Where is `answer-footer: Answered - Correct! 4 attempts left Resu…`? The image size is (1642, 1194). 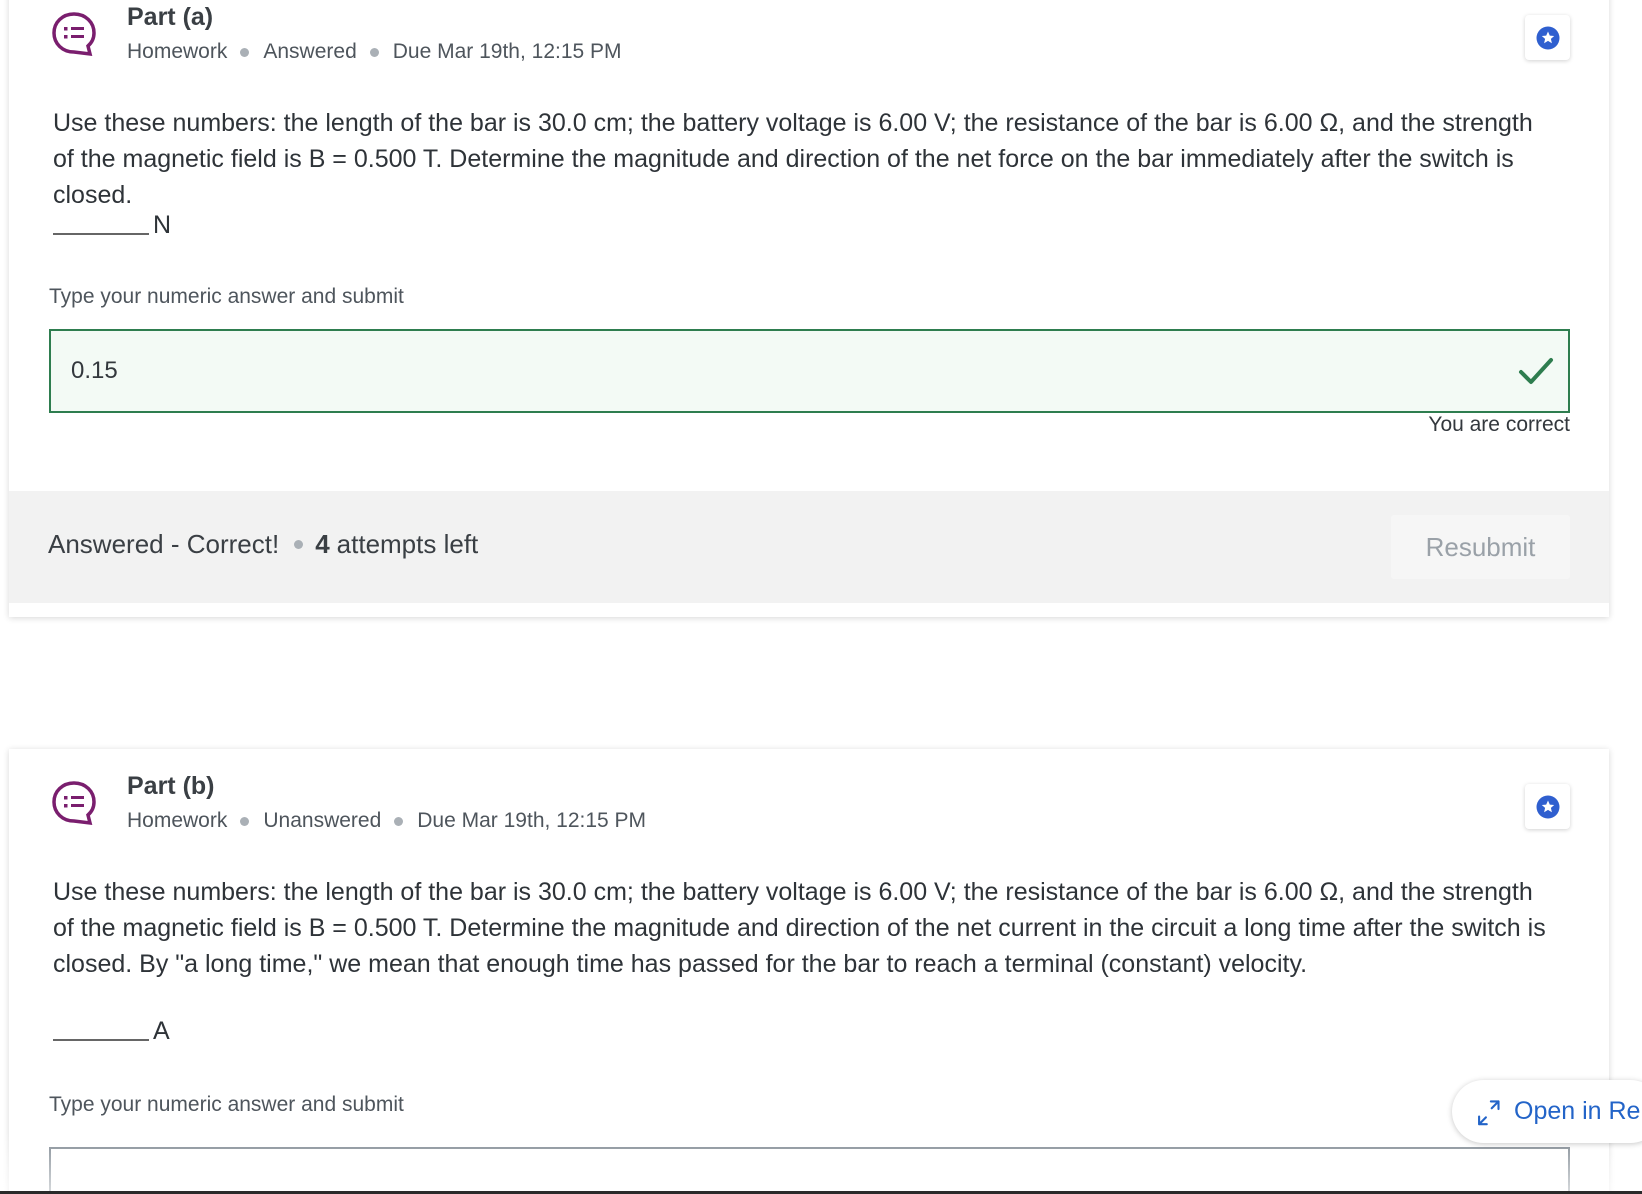
answer-footer: Answered - Correct! 4 attempts left Resu… is located at coordinates (809, 547).